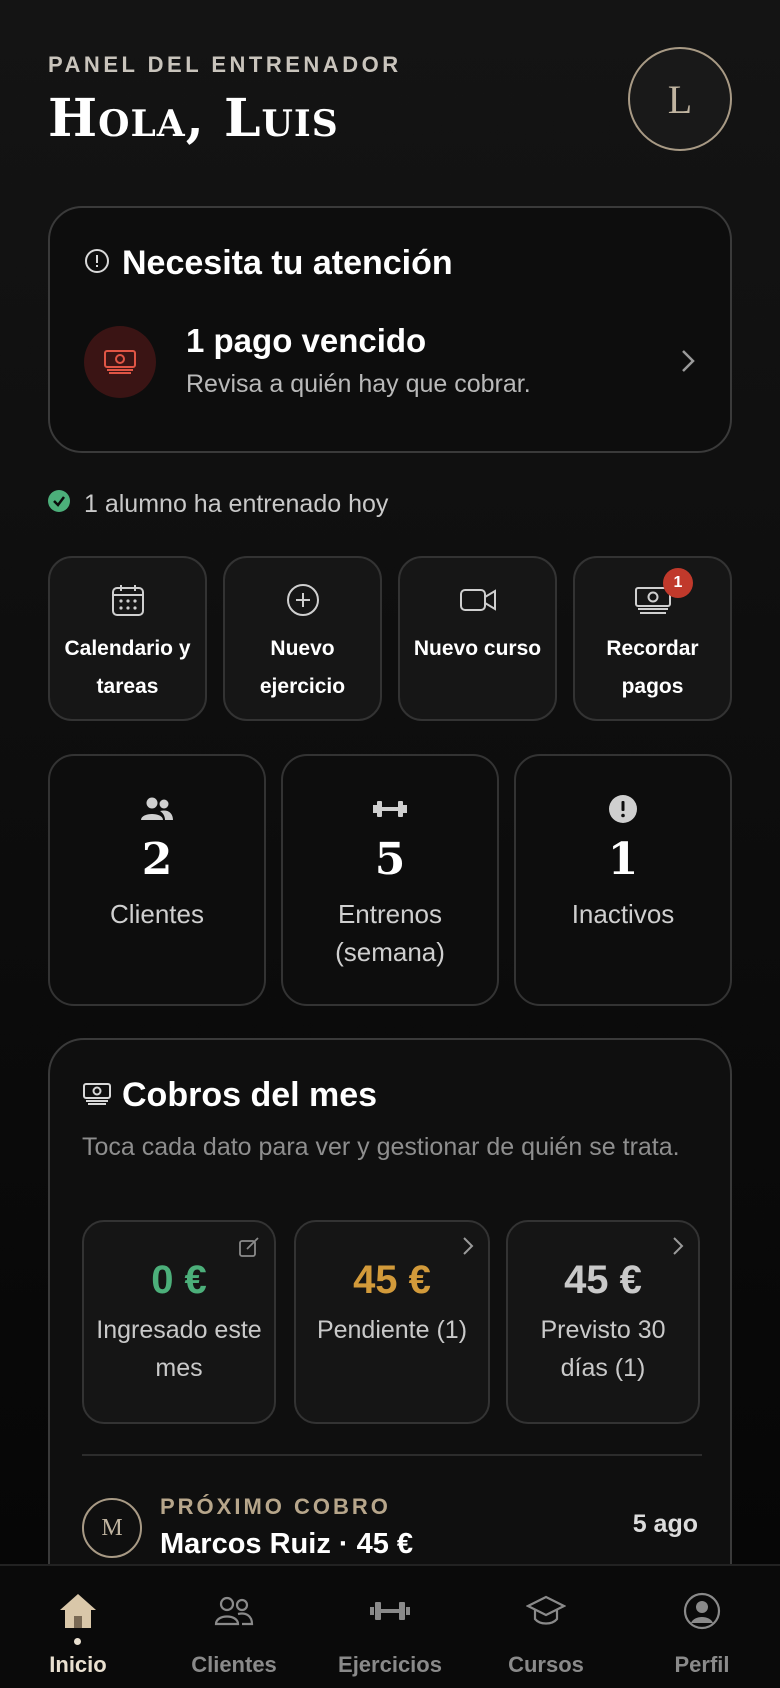 The height and width of the screenshot is (1688, 780). I want to click on overdue-payment-title: 1 pago vencido, so click(306, 340).